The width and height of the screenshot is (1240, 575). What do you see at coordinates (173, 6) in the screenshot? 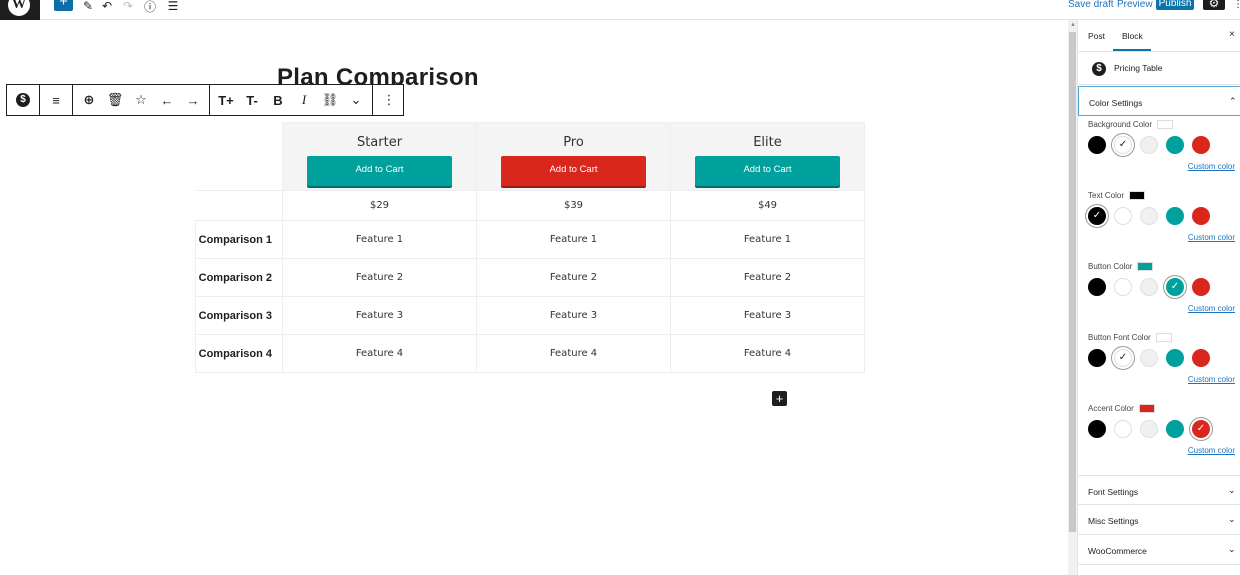
I see `list-view-icon: ☰` at bounding box center [173, 6].